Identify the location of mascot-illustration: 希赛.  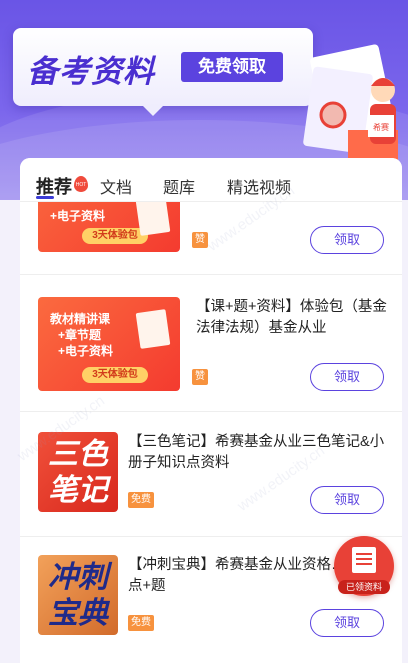
(350, 102).